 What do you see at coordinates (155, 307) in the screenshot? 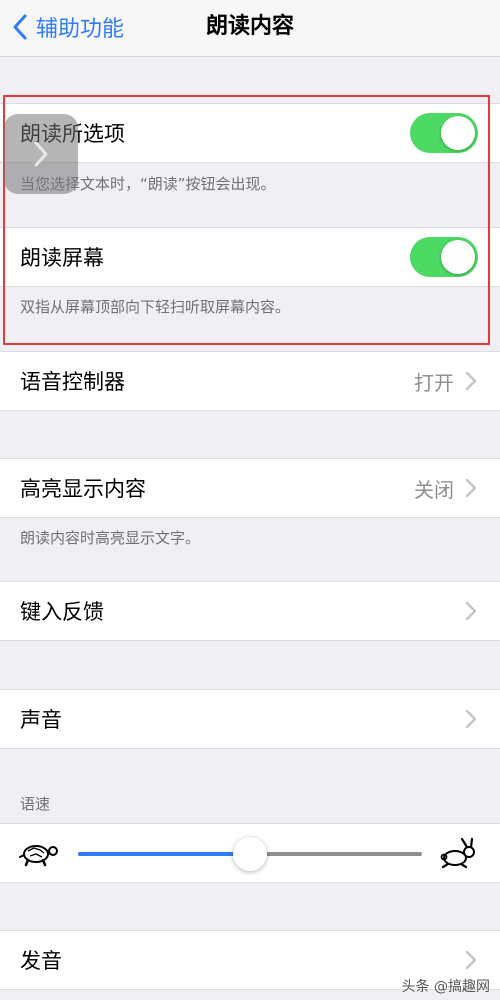
I see `speak-screen-footer: 双指从屏幕顶部向下轻扫听取屏幕内容。` at bounding box center [155, 307].